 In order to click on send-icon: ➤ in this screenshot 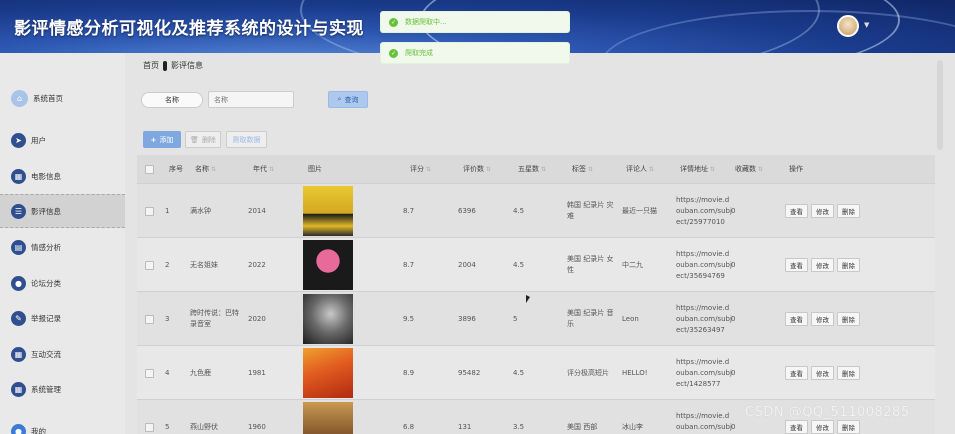, I will do `click(18, 140)`.